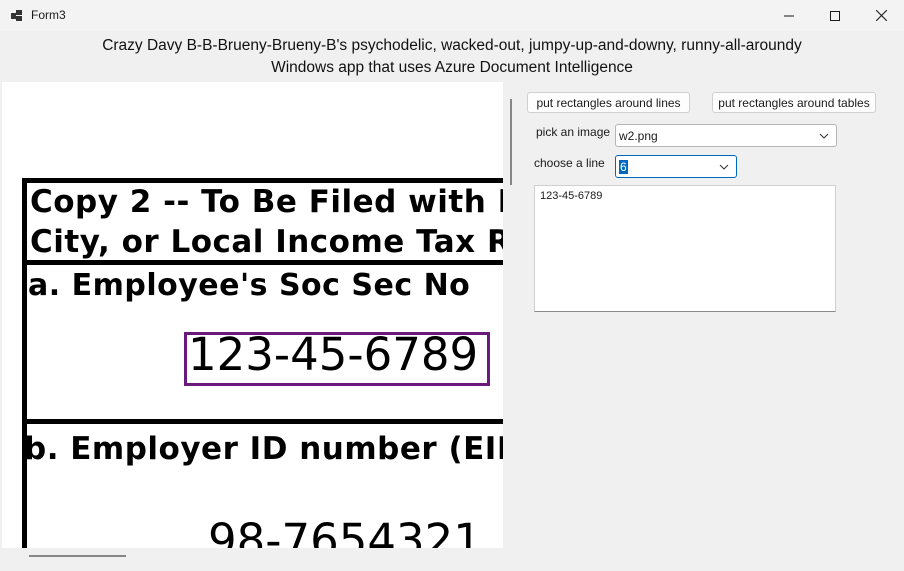 Image resolution: width=904 pixels, height=571 pixels. What do you see at coordinates (263, 449) in the screenshot?
I see `doc-line-ein-label: b. Employer ID number (EIN` at bounding box center [263, 449].